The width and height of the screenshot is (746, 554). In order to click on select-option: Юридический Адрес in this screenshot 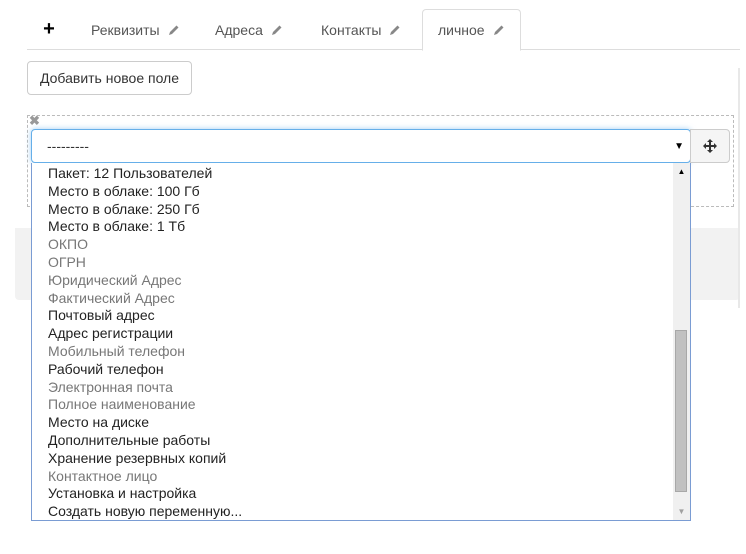, I will do `click(115, 279)`.